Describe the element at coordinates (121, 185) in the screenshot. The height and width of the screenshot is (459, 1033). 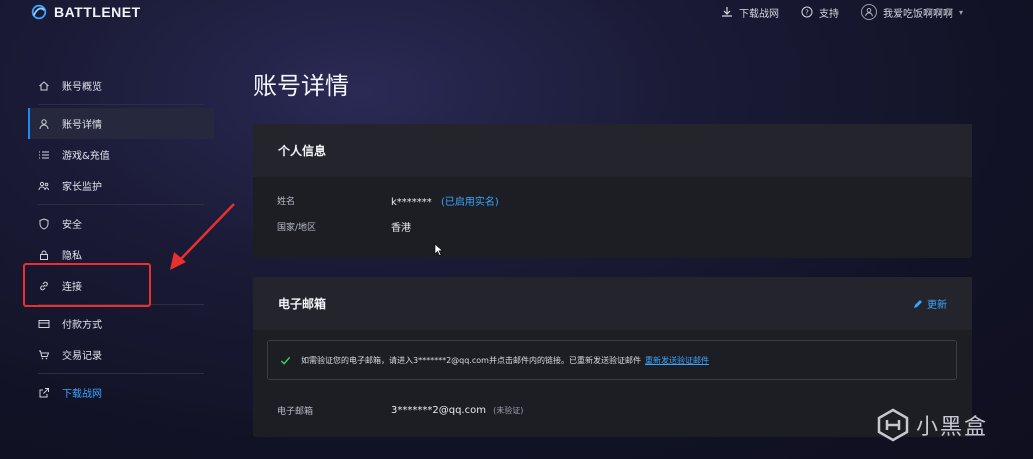
I see `sidebar-item-parental: 家长监护` at that location.